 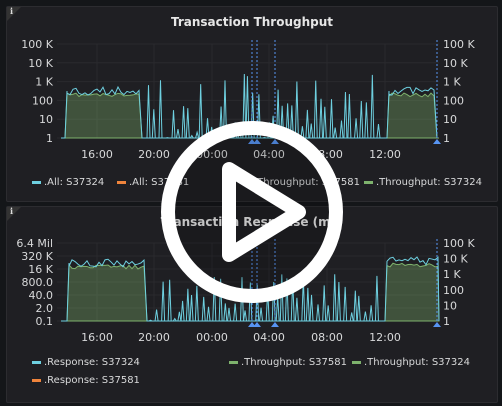 What do you see at coordinates (45, 308) in the screenshot?
I see `y-tick-label: 2.0` at bounding box center [45, 308].